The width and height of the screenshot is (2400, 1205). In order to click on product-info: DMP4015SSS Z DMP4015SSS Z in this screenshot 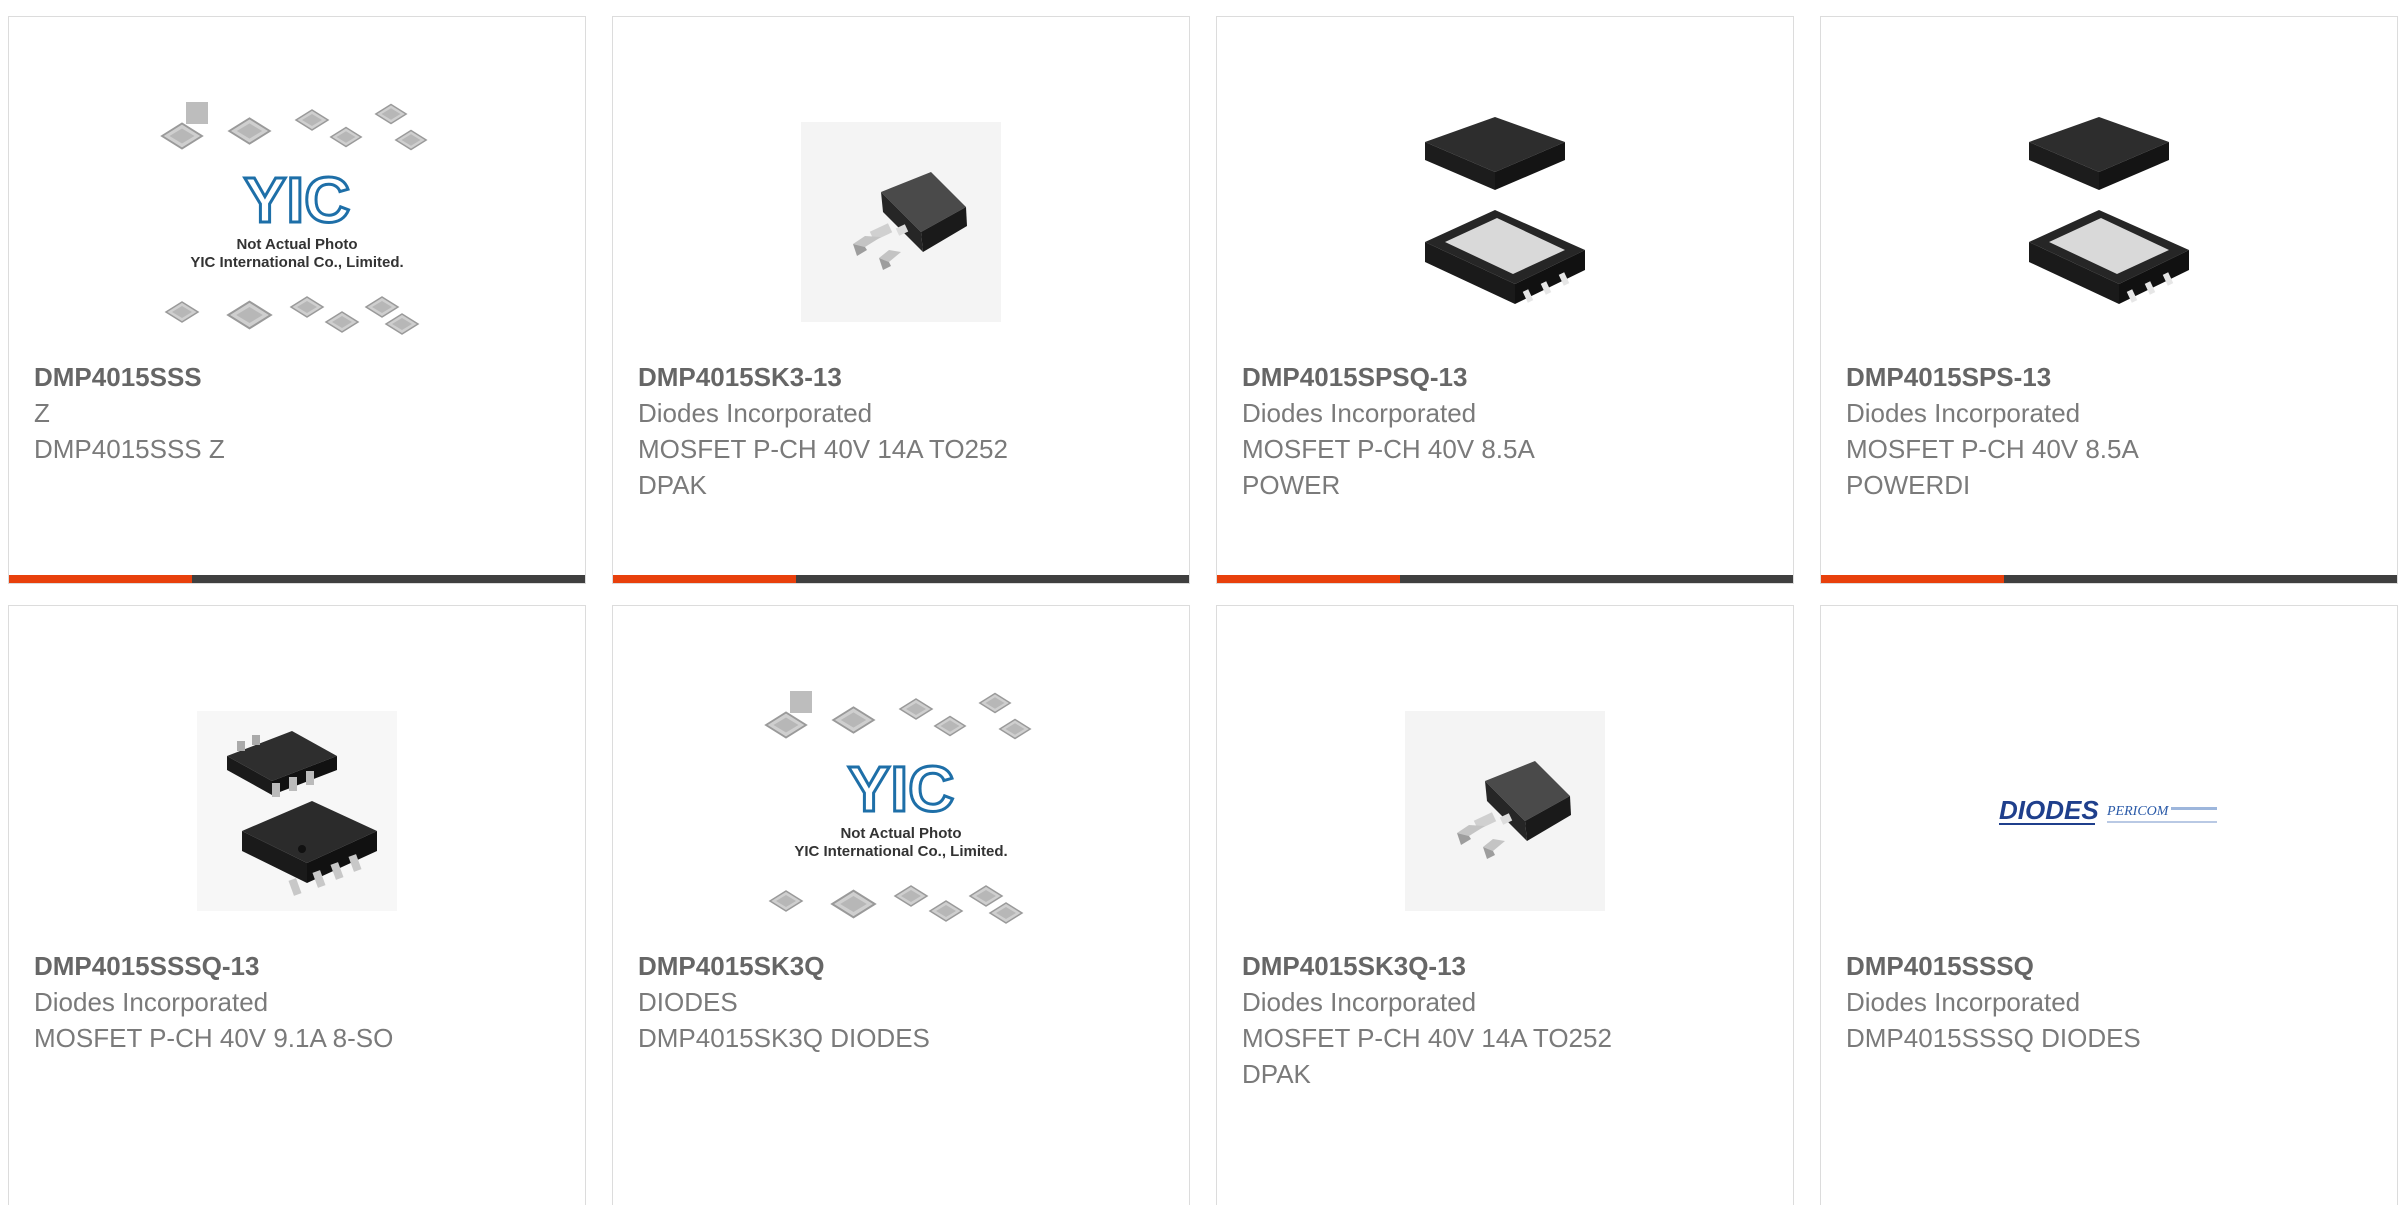, I will do `click(299, 413)`.